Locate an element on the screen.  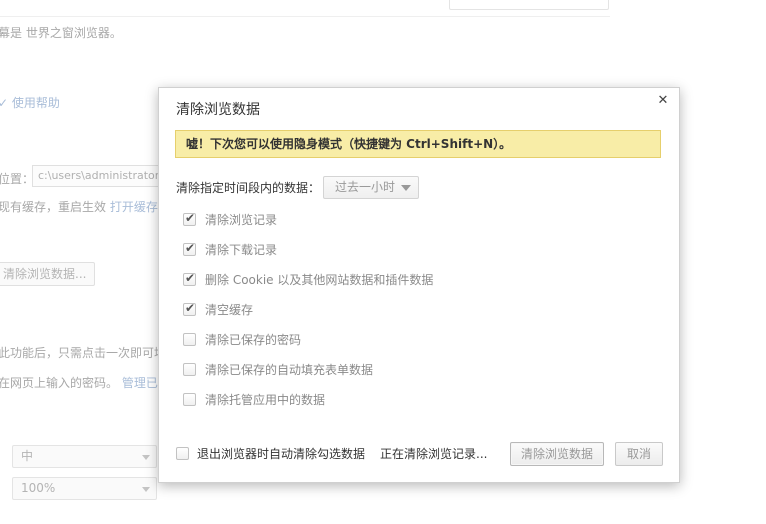
auto-clear-label: 退出浏览器时自动清除勾选数据 is located at coordinates (281, 454).